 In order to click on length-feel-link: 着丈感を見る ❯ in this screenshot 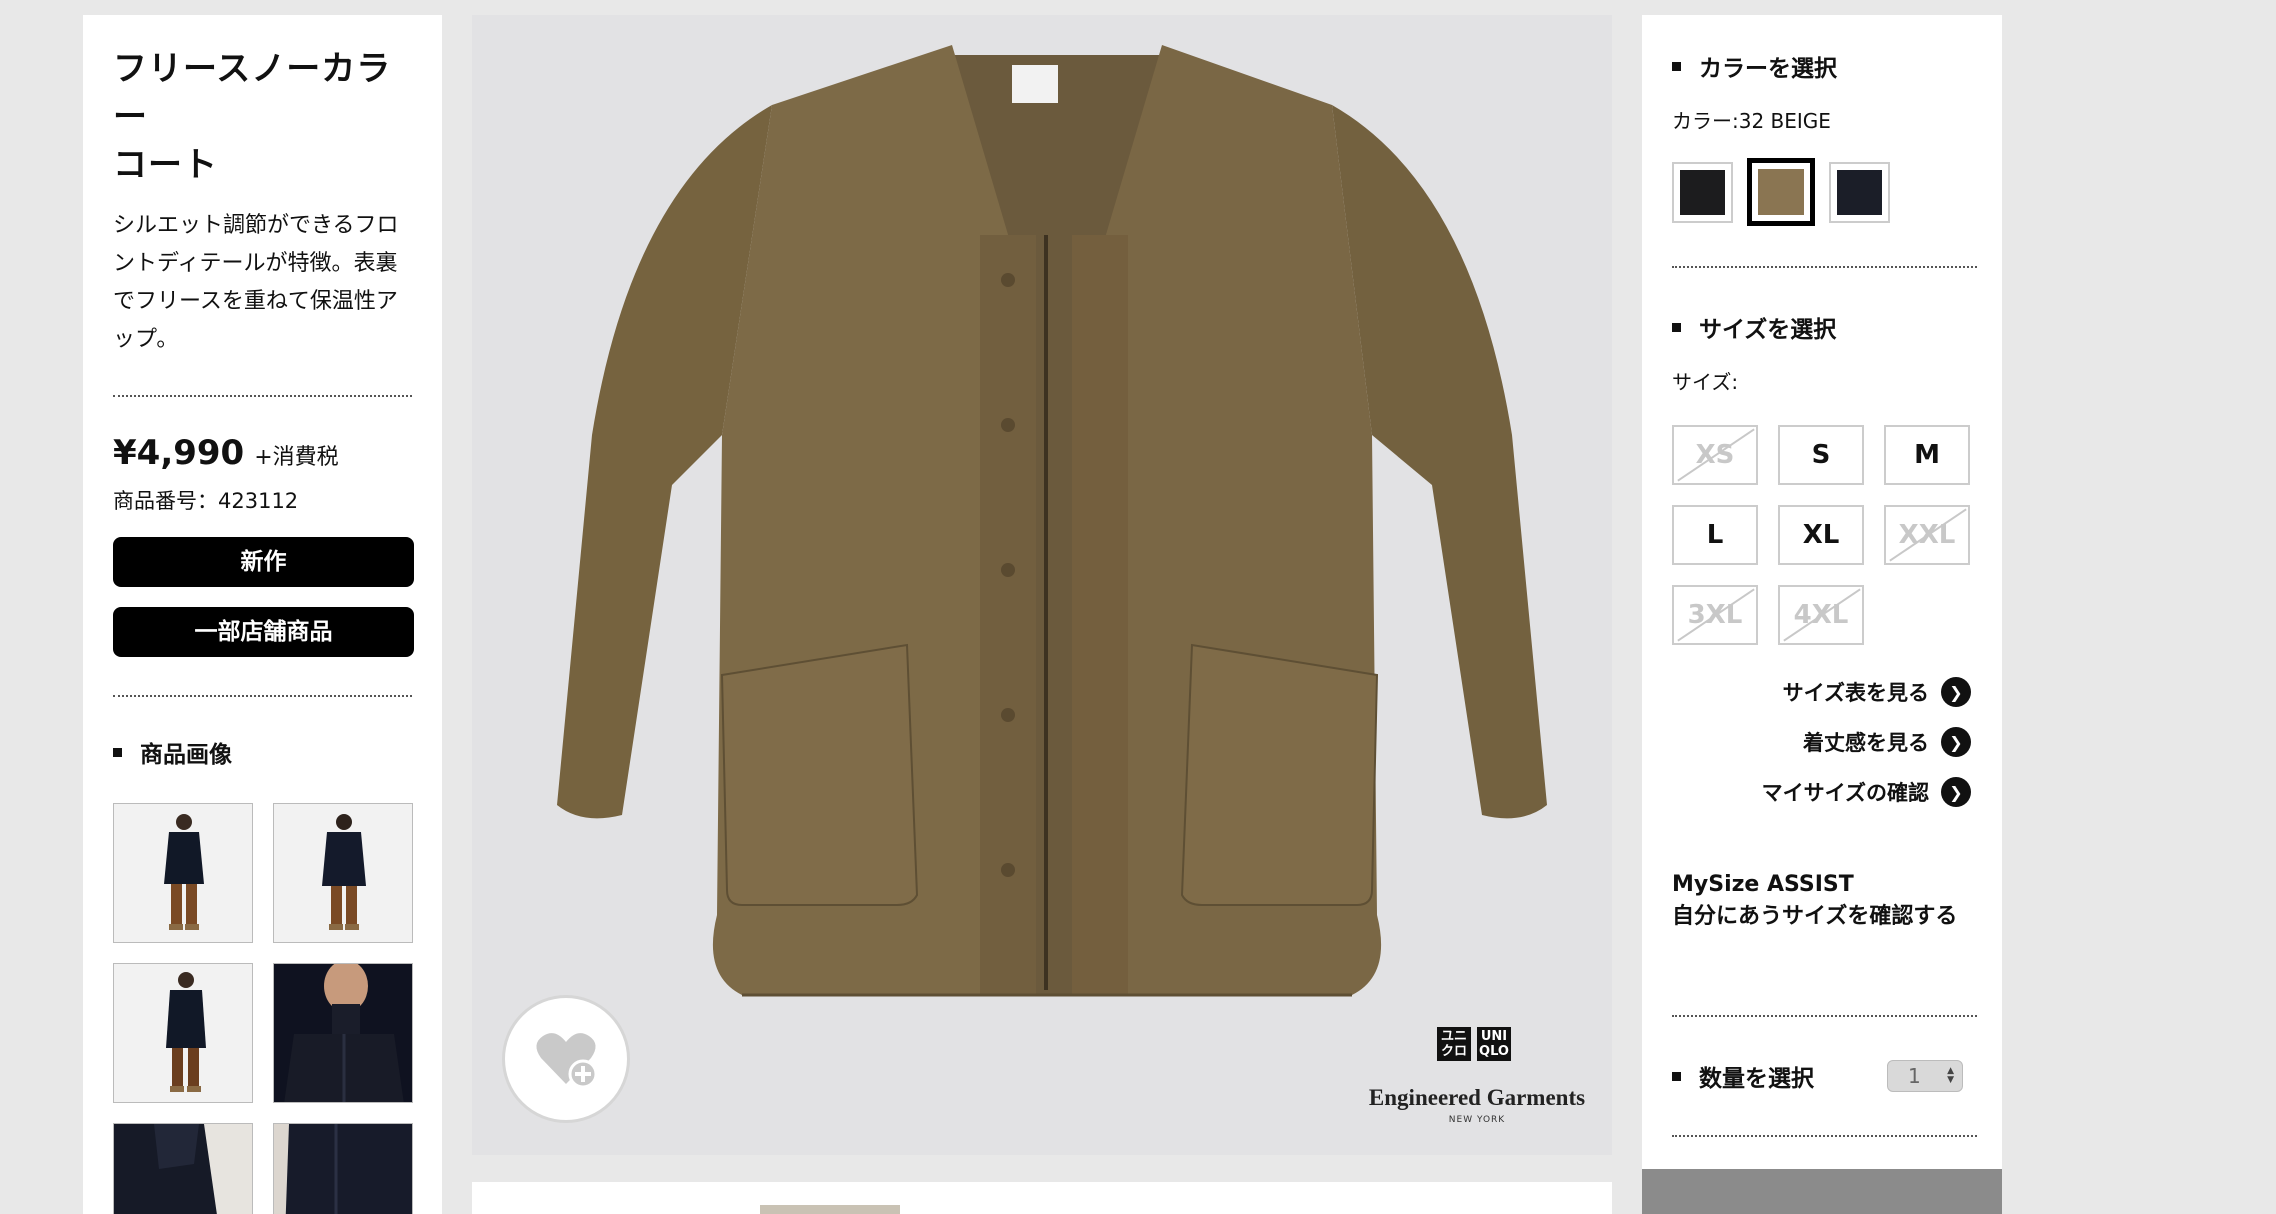, I will do `click(1824, 742)`.